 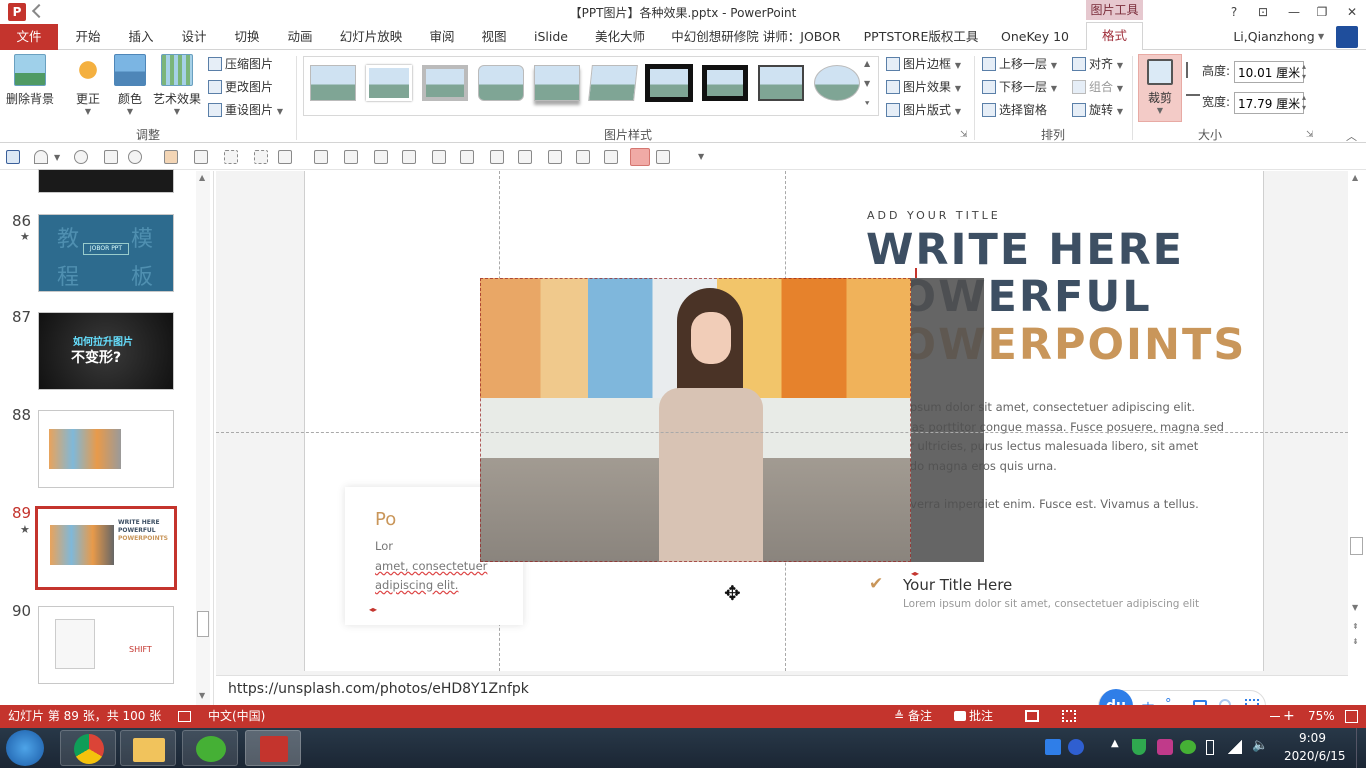 I want to click on change-picture-button: 更改图片, so click(x=240, y=87).